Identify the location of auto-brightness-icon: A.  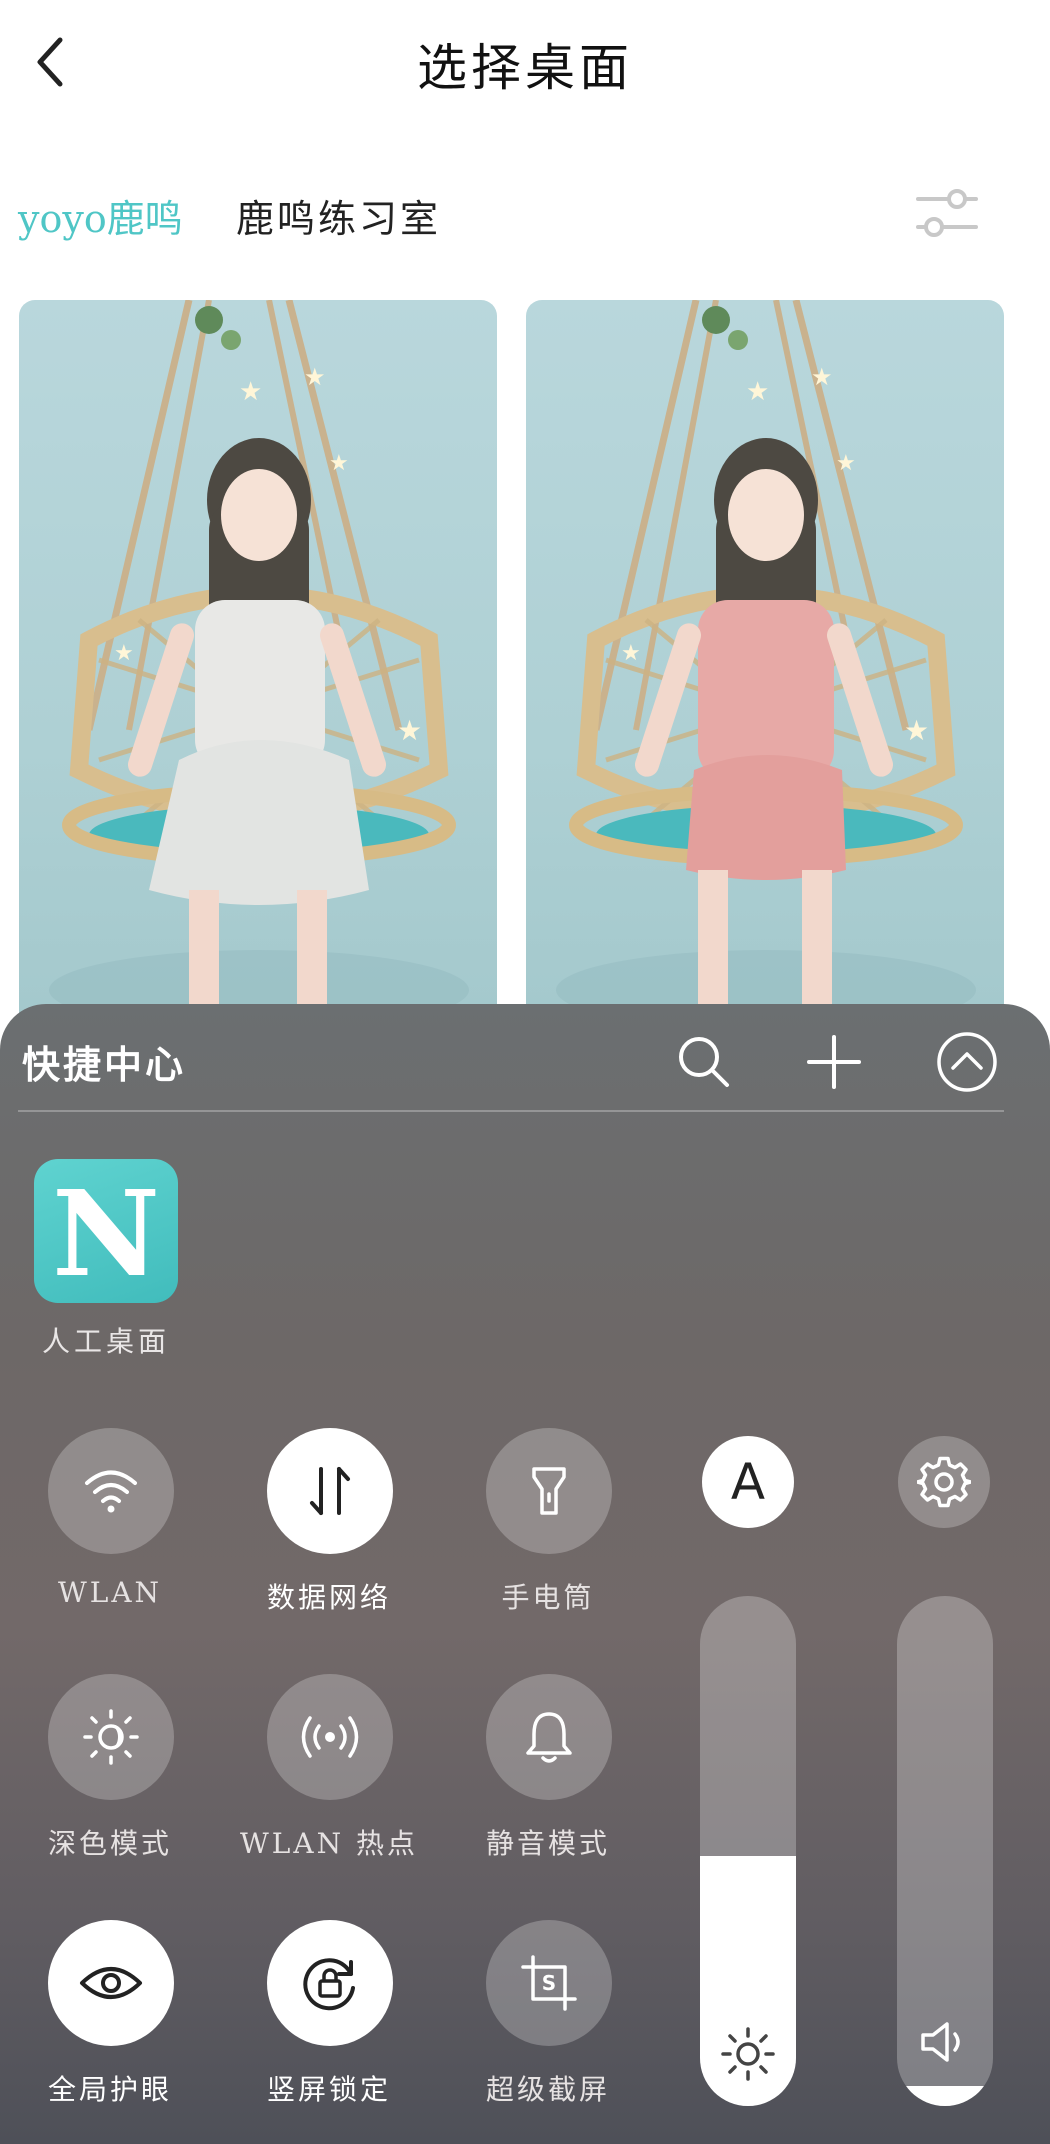
(748, 1482).